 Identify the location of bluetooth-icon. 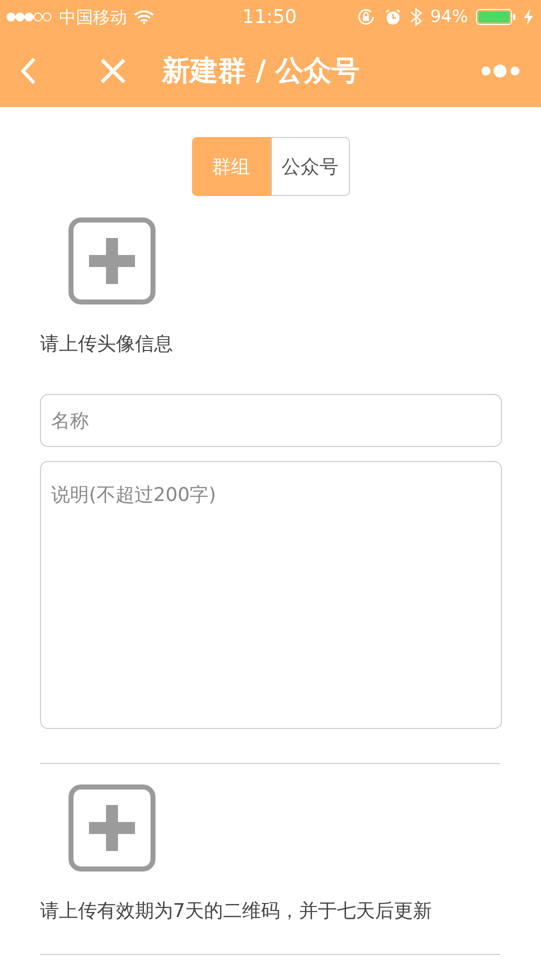
(416, 17).